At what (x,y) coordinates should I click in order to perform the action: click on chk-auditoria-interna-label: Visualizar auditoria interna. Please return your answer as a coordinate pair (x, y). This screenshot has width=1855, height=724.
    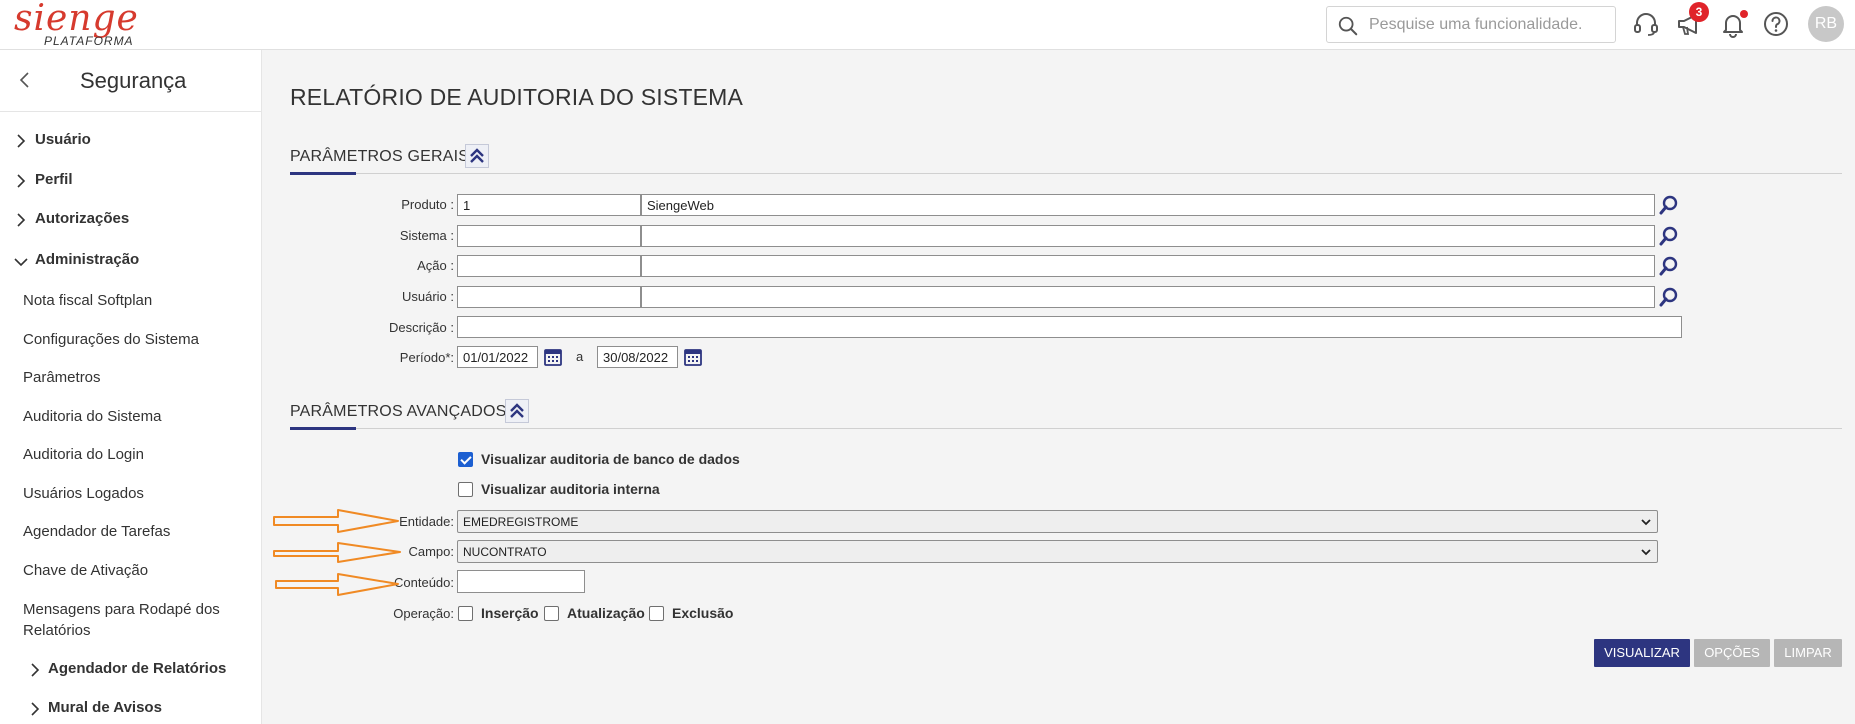
    Looking at the image, I should click on (570, 489).